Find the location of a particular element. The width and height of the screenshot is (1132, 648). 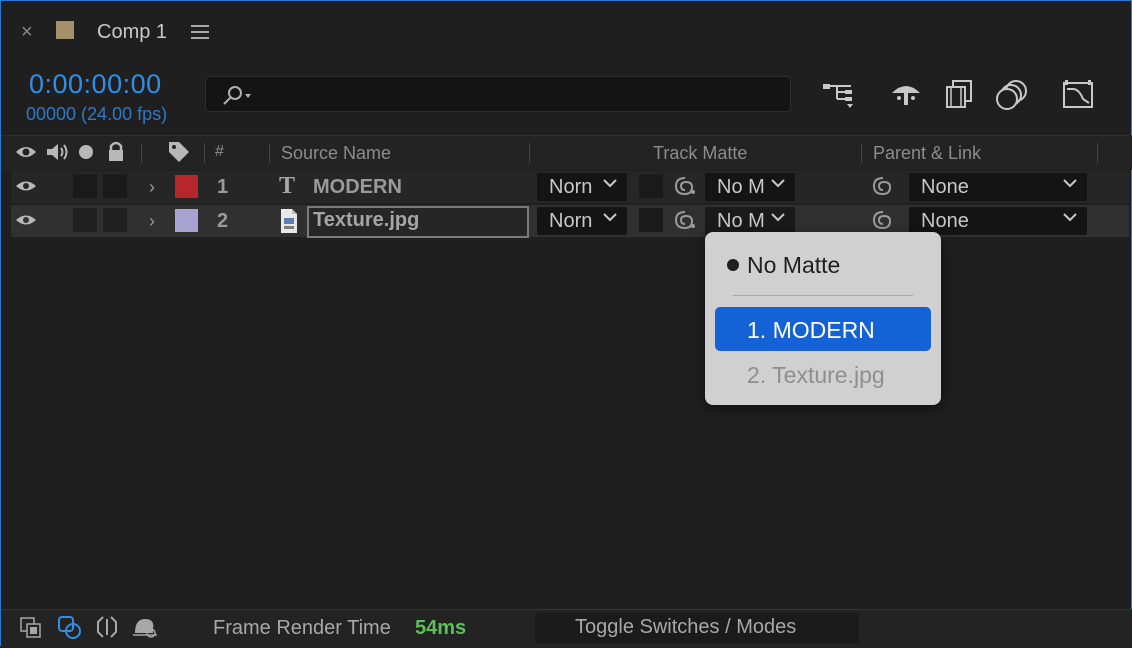

search-icon is located at coordinates (237, 95).